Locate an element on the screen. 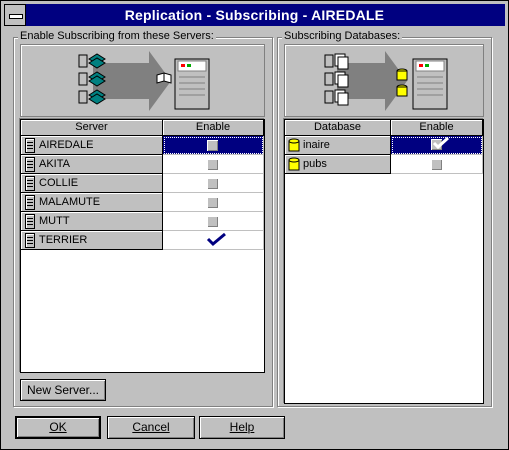 This screenshot has height=450, width=509. servers-grid-header: Server Enable is located at coordinates (142, 128).